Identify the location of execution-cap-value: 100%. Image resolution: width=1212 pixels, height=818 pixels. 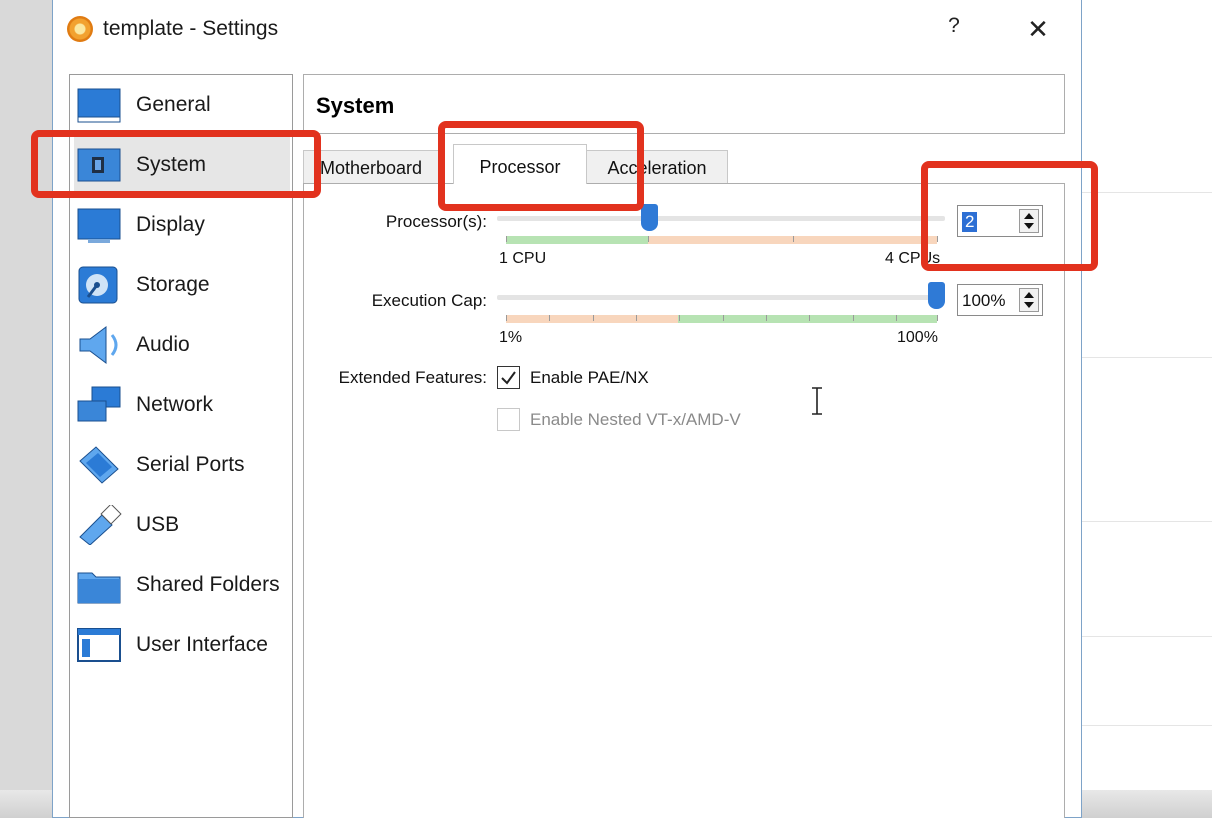
(983, 301).